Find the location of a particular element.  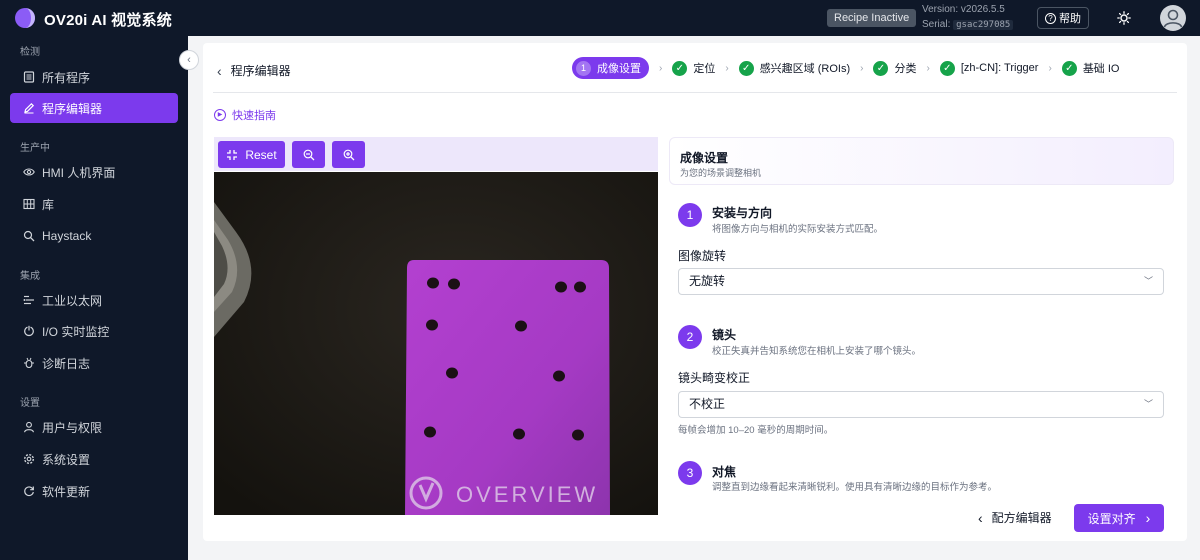

rotation-label: 图像旋转 is located at coordinates (702, 256).